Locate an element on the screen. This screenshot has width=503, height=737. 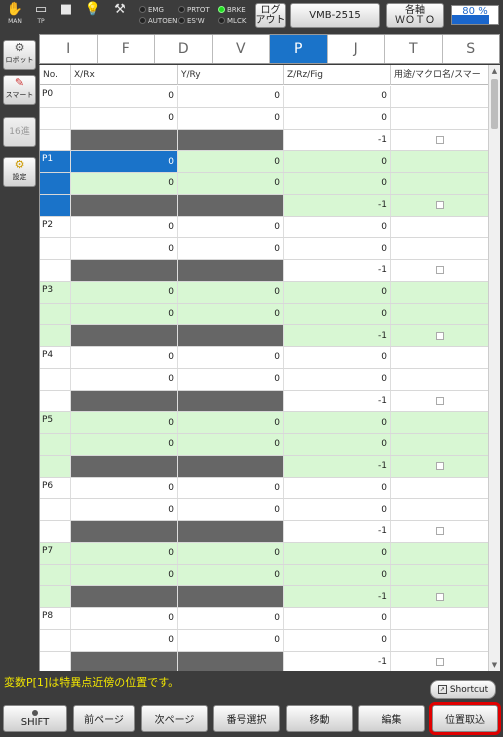
table-row: P4 0 0 0 is located at coordinates (264, 358).